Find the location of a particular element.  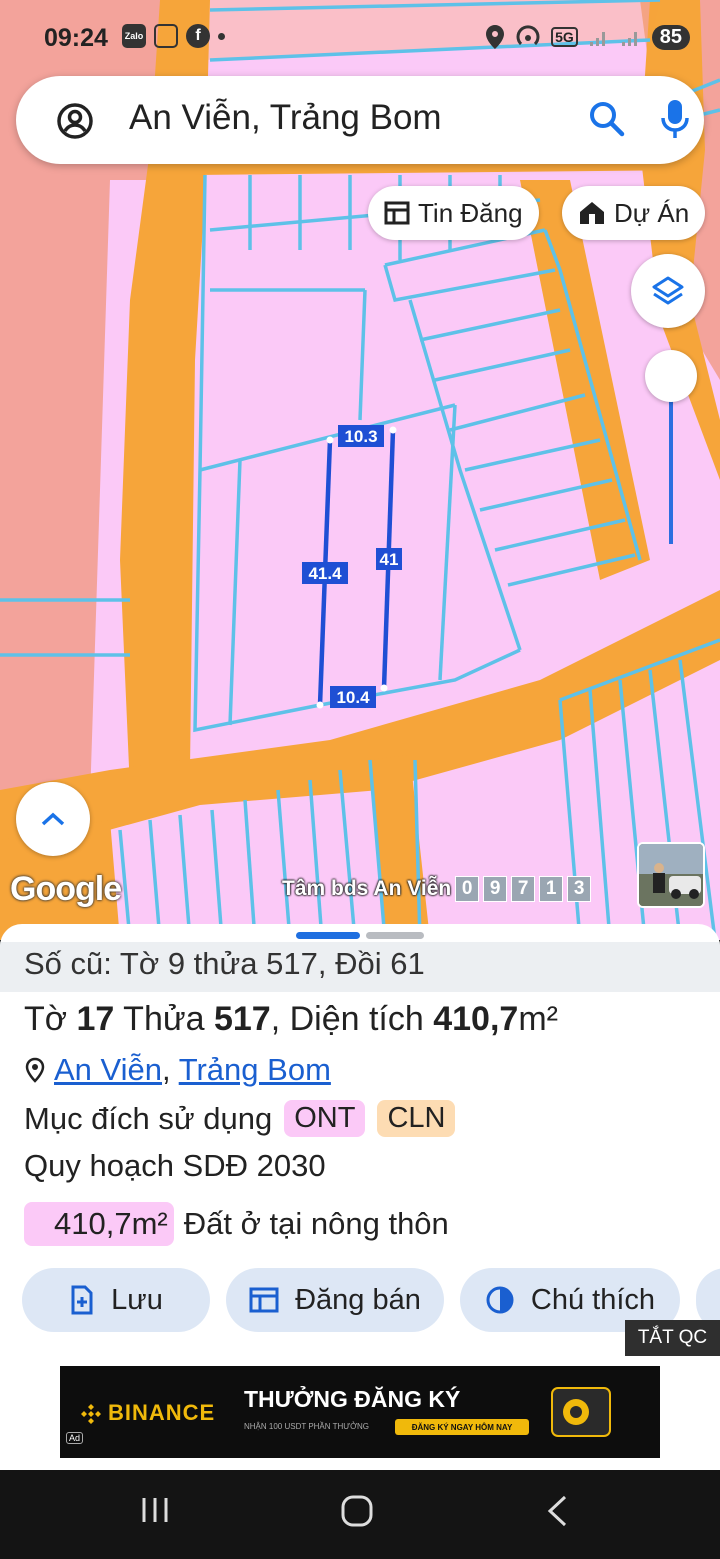

ad-badge: Ad is located at coordinates (75, 1438).